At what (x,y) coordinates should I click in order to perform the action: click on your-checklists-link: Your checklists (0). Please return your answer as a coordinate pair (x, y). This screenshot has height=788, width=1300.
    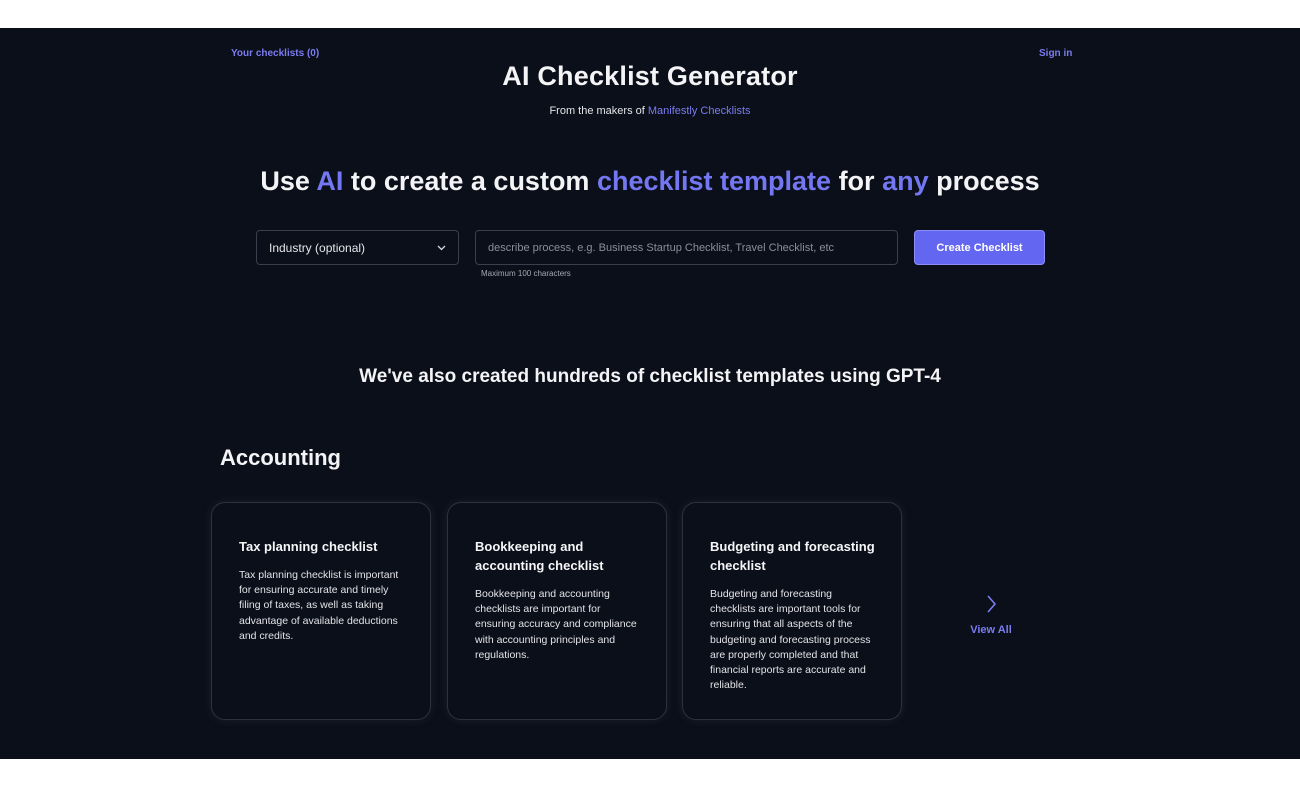
    Looking at the image, I should click on (275, 53).